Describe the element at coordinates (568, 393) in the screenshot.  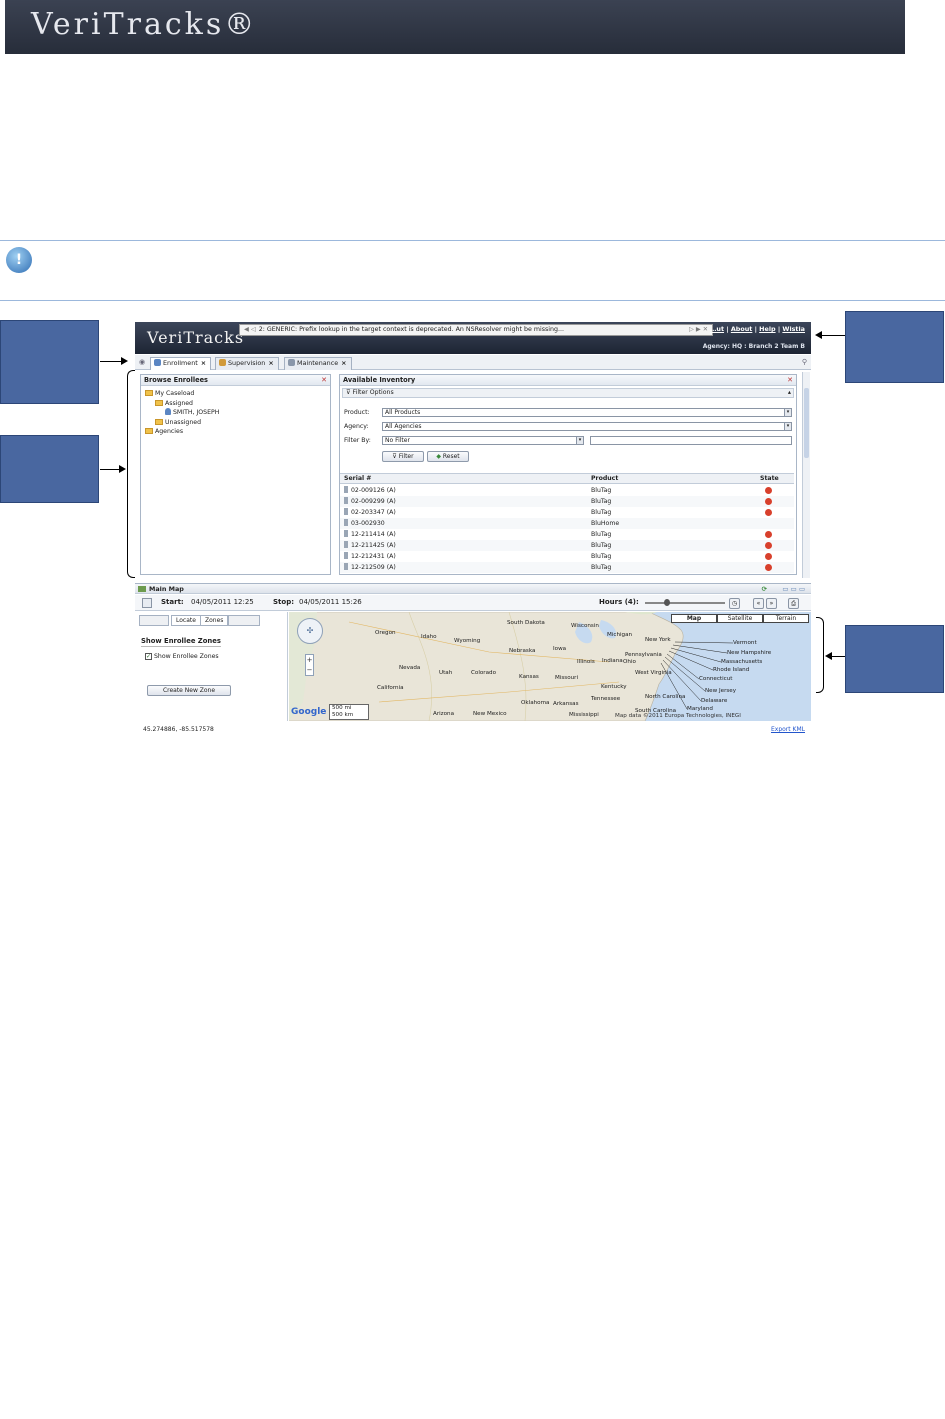
I see `filter-options-bar: ⊽ Filter Options ▴` at that location.